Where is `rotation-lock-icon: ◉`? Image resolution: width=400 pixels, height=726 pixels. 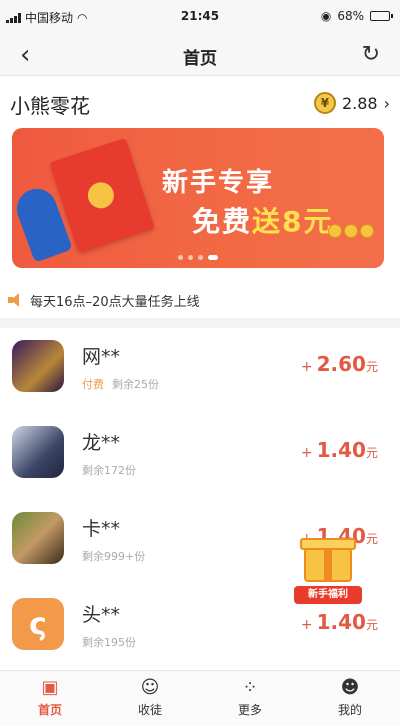 rotation-lock-icon: ◉ is located at coordinates (326, 16).